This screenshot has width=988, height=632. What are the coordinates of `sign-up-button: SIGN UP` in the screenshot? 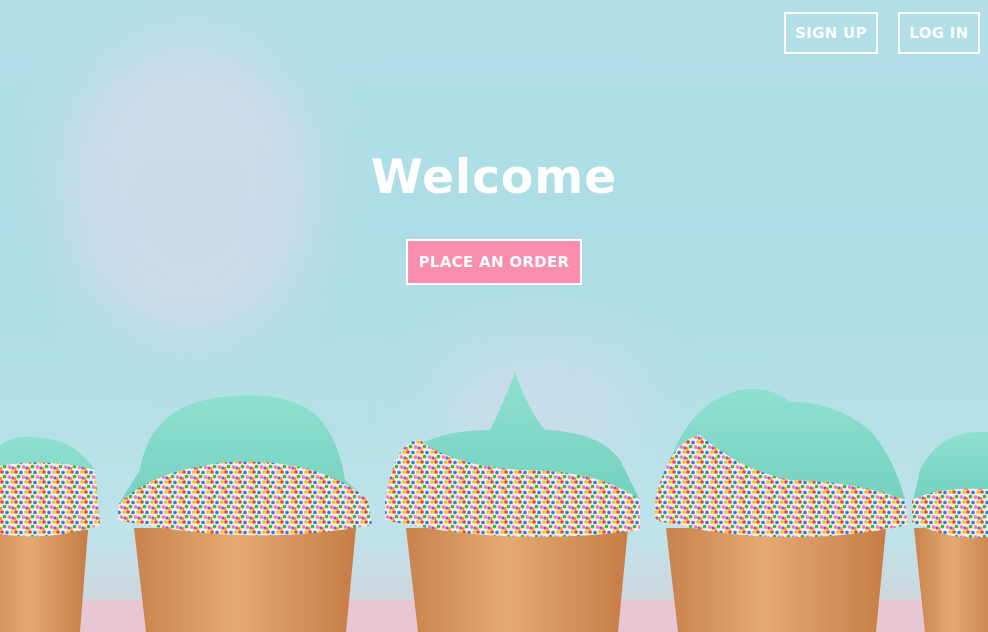 It's located at (831, 33).